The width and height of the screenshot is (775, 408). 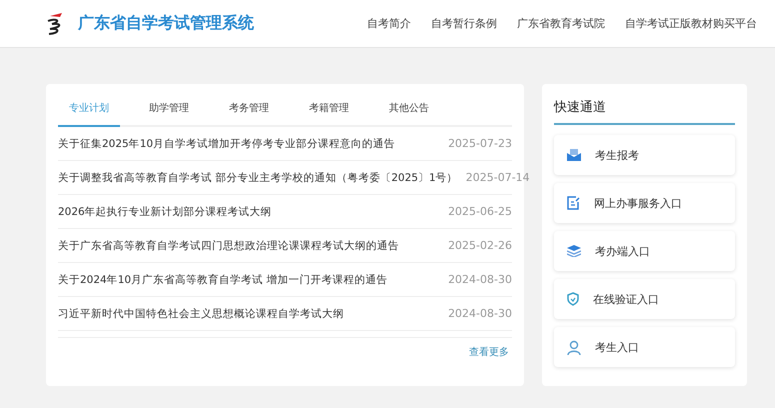 I want to click on notice-link: 习近平新时代中国特色社会主义思想概论课程自学考试大纲, so click(x=201, y=313).